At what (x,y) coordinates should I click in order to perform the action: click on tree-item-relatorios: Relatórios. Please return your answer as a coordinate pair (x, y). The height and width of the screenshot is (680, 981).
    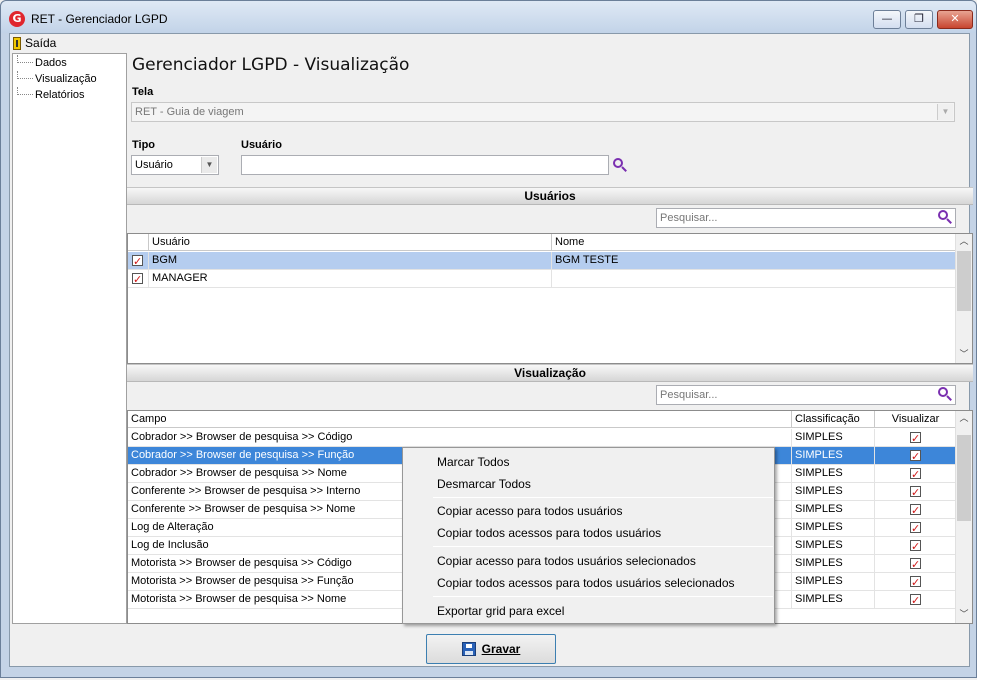
    Looking at the image, I should click on (51, 95).